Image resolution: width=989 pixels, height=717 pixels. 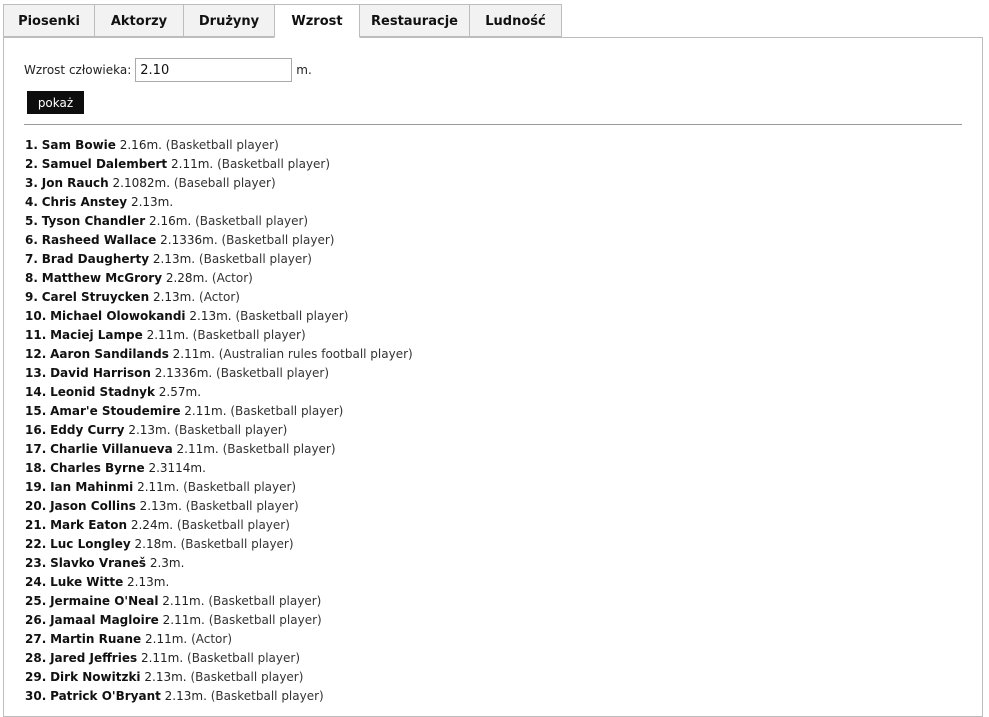 I want to click on result-number: 29., so click(x=36, y=677).